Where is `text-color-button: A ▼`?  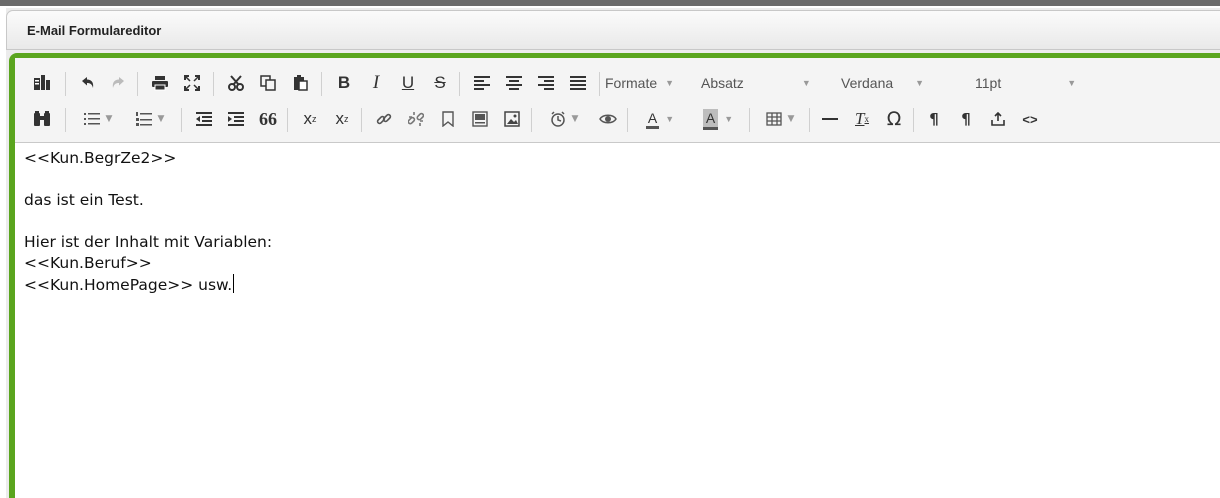 text-color-button: A ▼ is located at coordinates (660, 119).